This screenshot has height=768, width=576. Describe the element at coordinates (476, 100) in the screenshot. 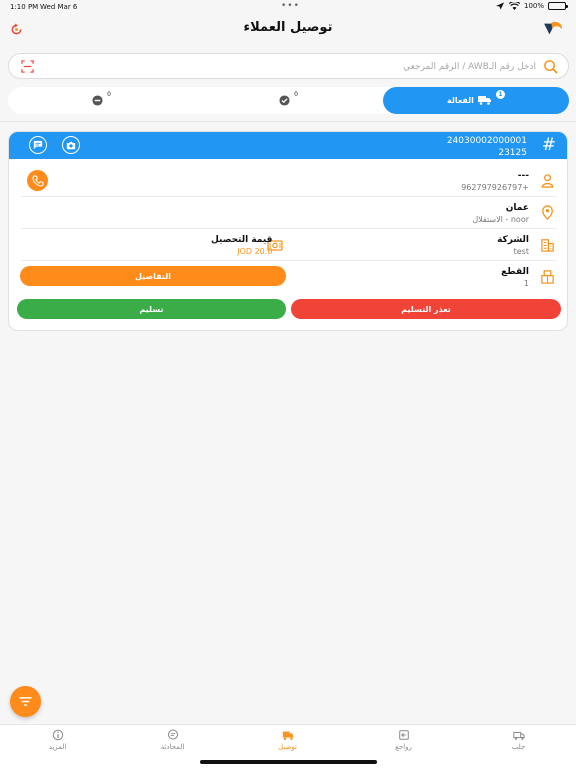

I see `tab-active-shipments: الفعالة 1` at that location.